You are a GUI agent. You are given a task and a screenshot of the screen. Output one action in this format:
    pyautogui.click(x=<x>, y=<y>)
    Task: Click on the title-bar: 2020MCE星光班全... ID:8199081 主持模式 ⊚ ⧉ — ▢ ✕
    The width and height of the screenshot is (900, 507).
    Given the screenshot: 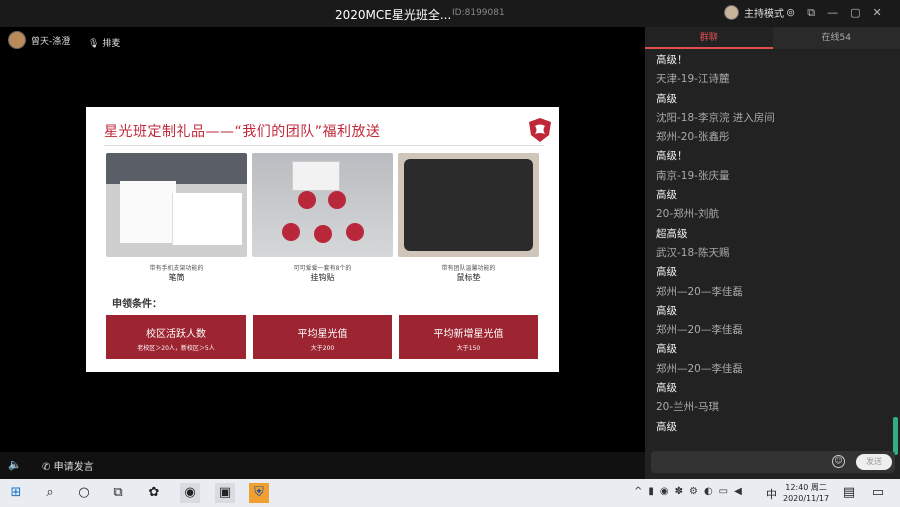 What is the action you would take?
    pyautogui.click(x=450, y=13)
    